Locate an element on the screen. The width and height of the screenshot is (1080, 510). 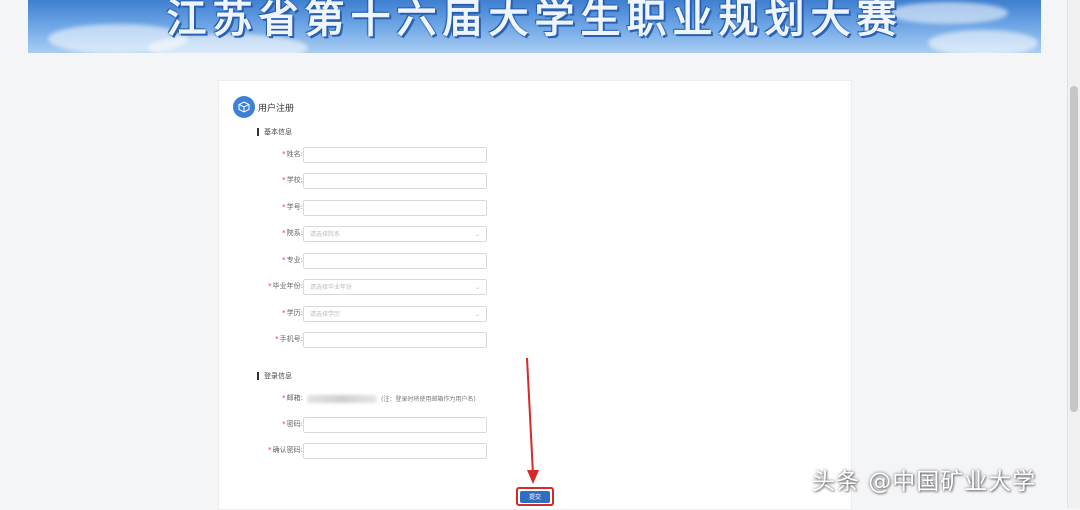
field-school: *学校: is located at coordinates (535, 181).